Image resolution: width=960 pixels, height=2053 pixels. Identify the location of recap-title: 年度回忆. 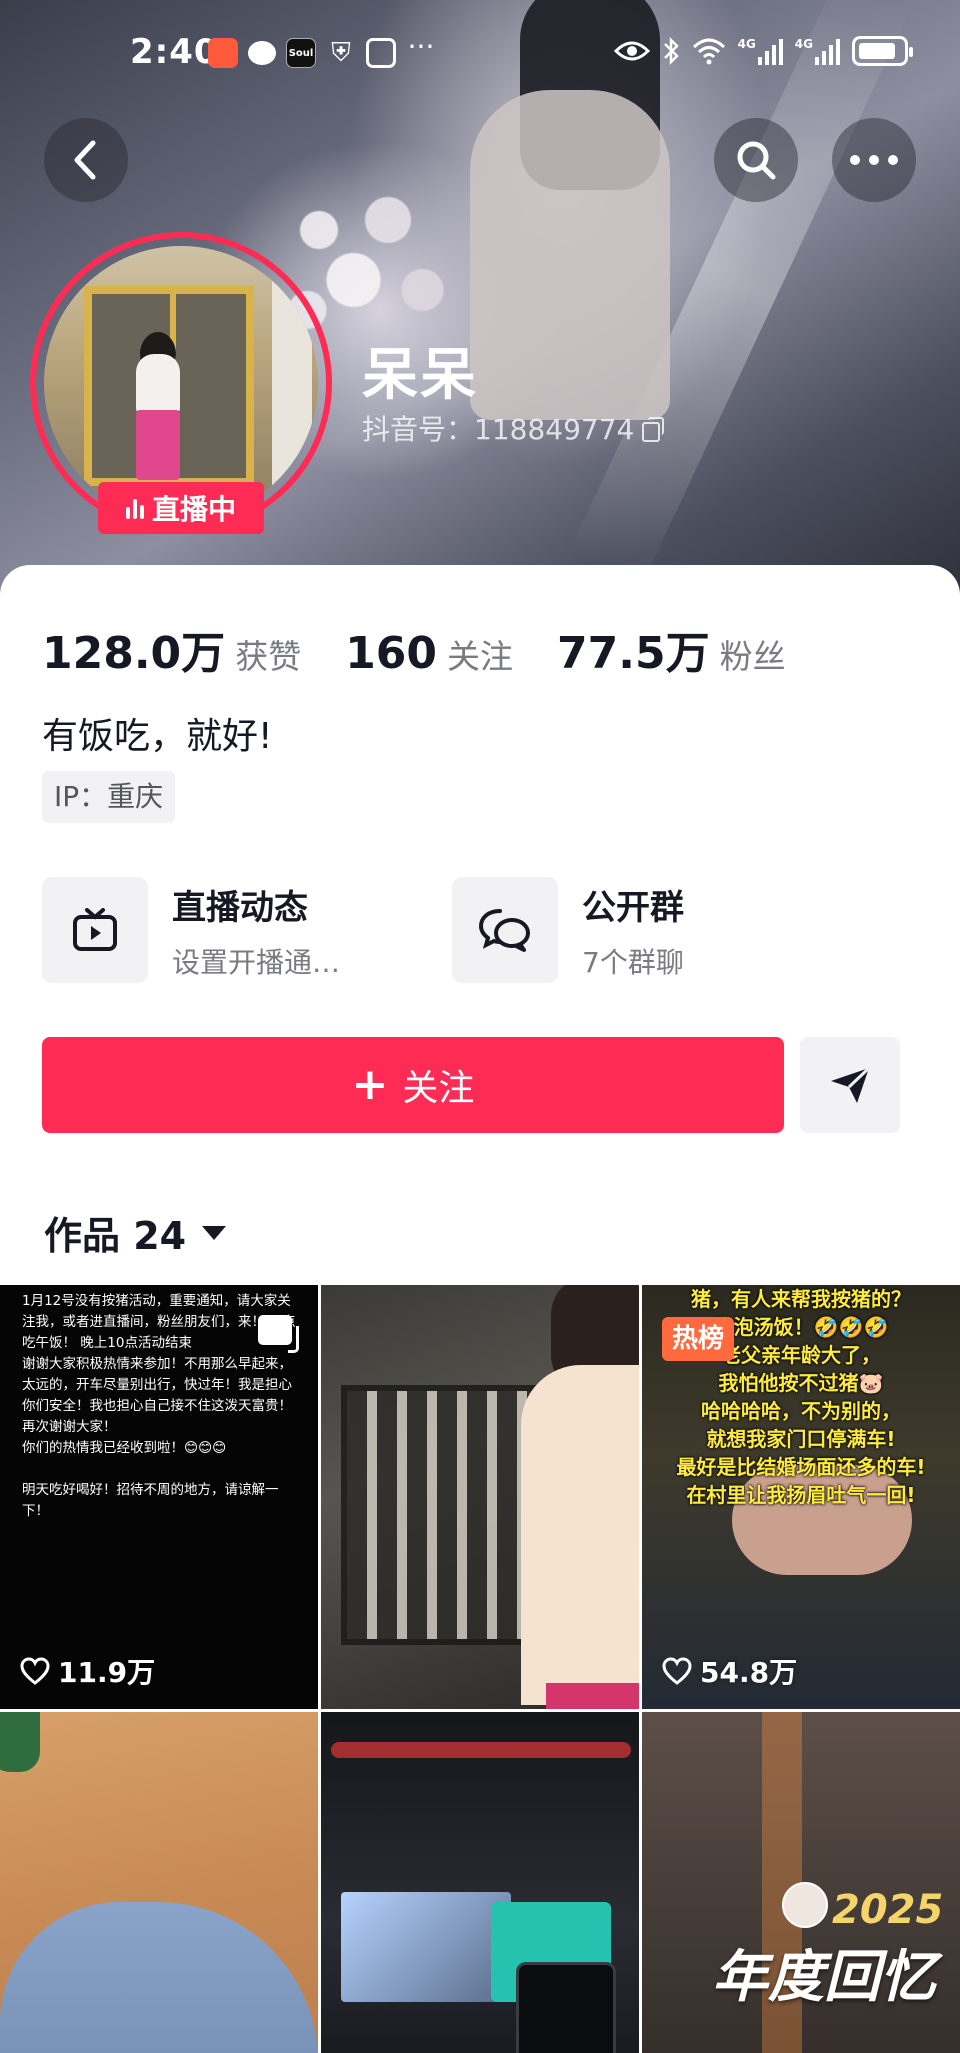
(824, 1977).